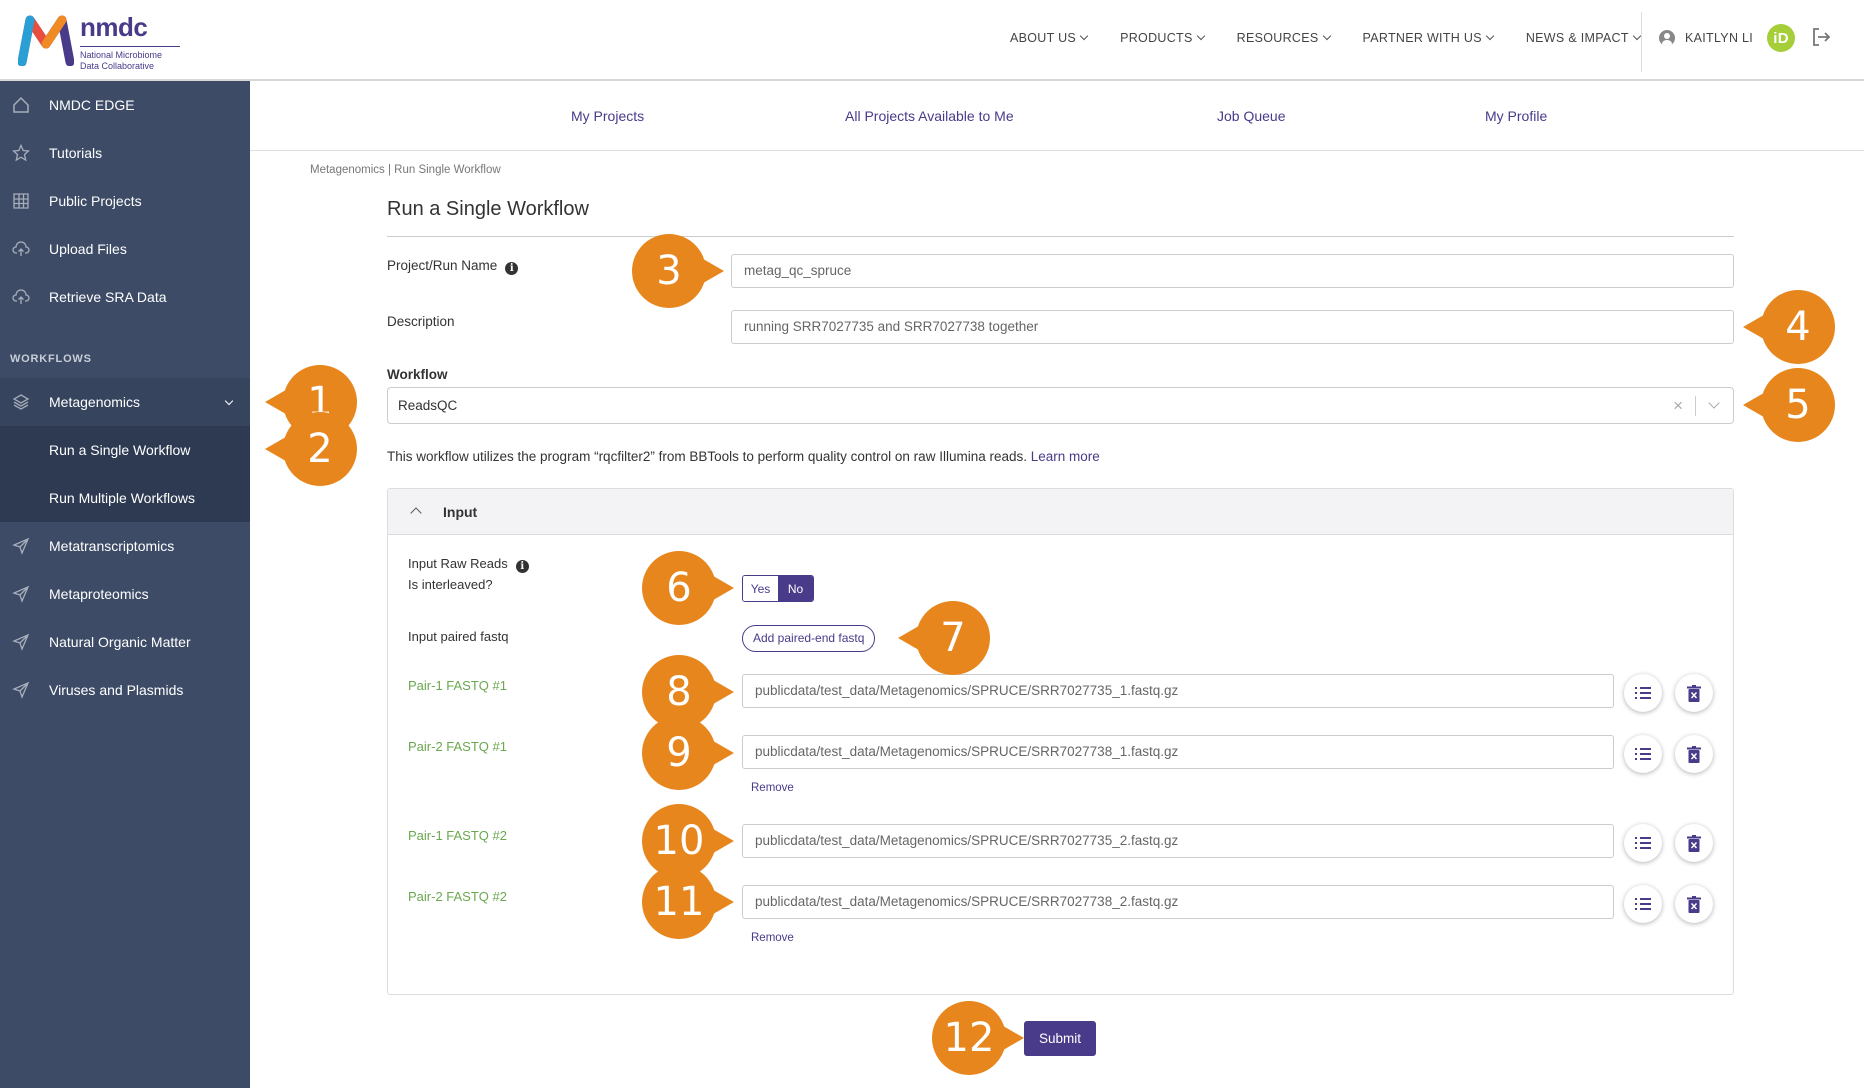  Describe the element at coordinates (1678, 406) in the screenshot. I see `clear-icon: ×` at that location.